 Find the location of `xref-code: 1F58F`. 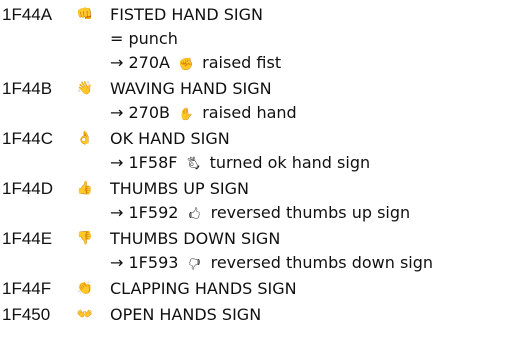

xref-code: 1F58F is located at coordinates (153, 162).